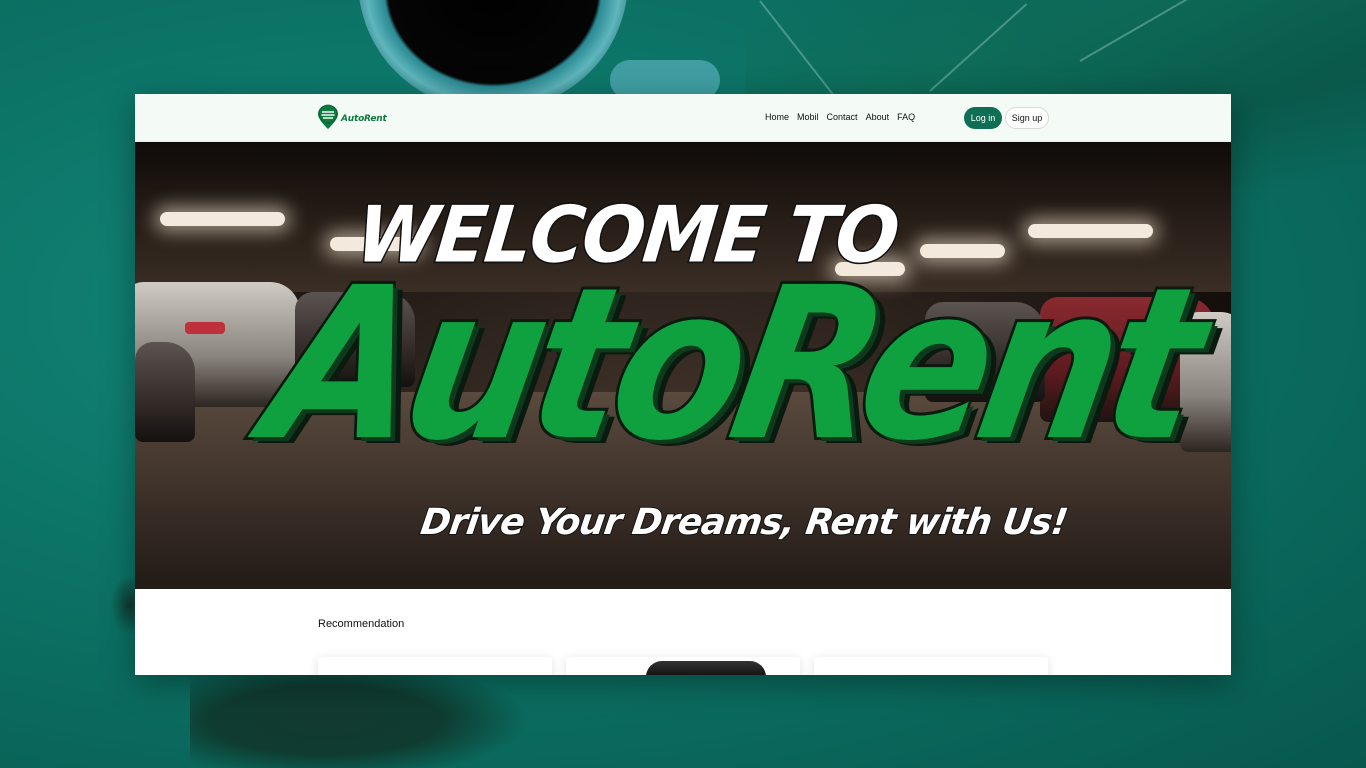 This screenshot has height=768, width=1366. Describe the element at coordinates (165, 392) in the screenshot. I see `parked-car` at that location.